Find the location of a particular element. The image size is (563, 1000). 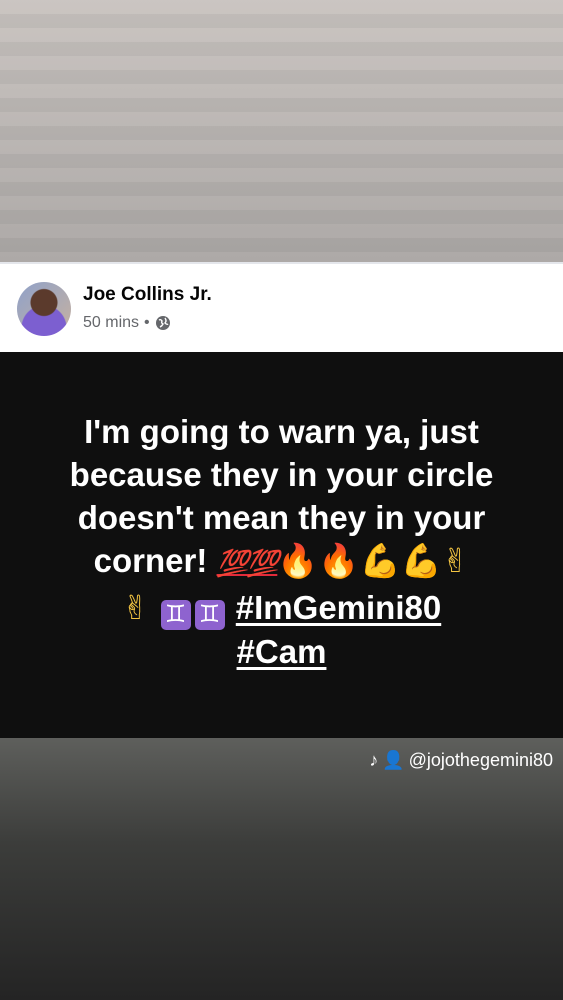

post-meta: 50 mins • is located at coordinates (127, 323).